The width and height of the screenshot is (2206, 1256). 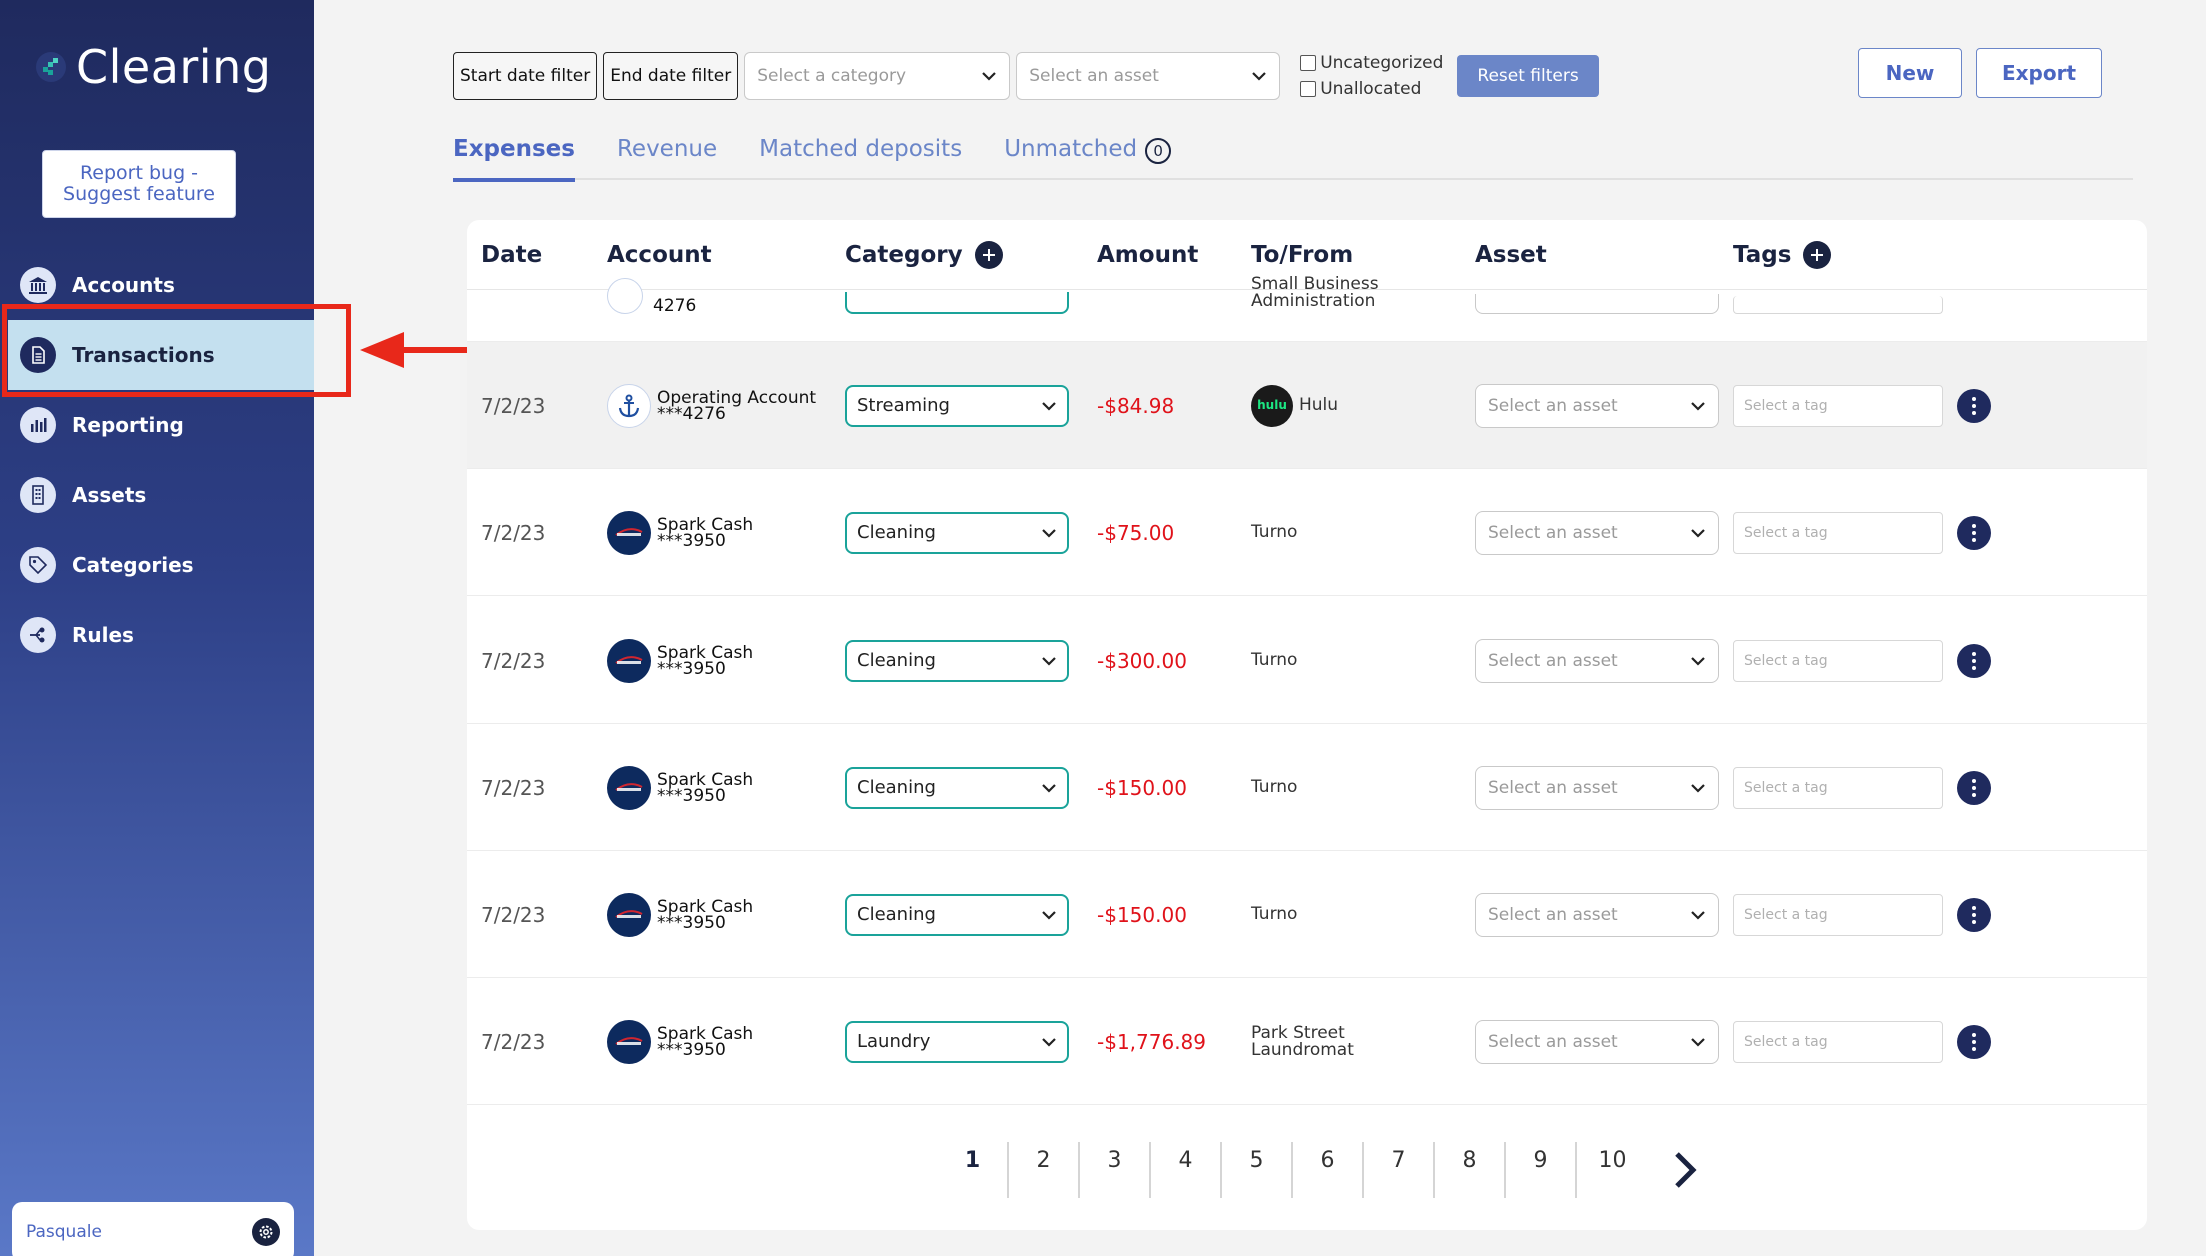 What do you see at coordinates (957, 303) in the screenshot?
I see `category-select` at bounding box center [957, 303].